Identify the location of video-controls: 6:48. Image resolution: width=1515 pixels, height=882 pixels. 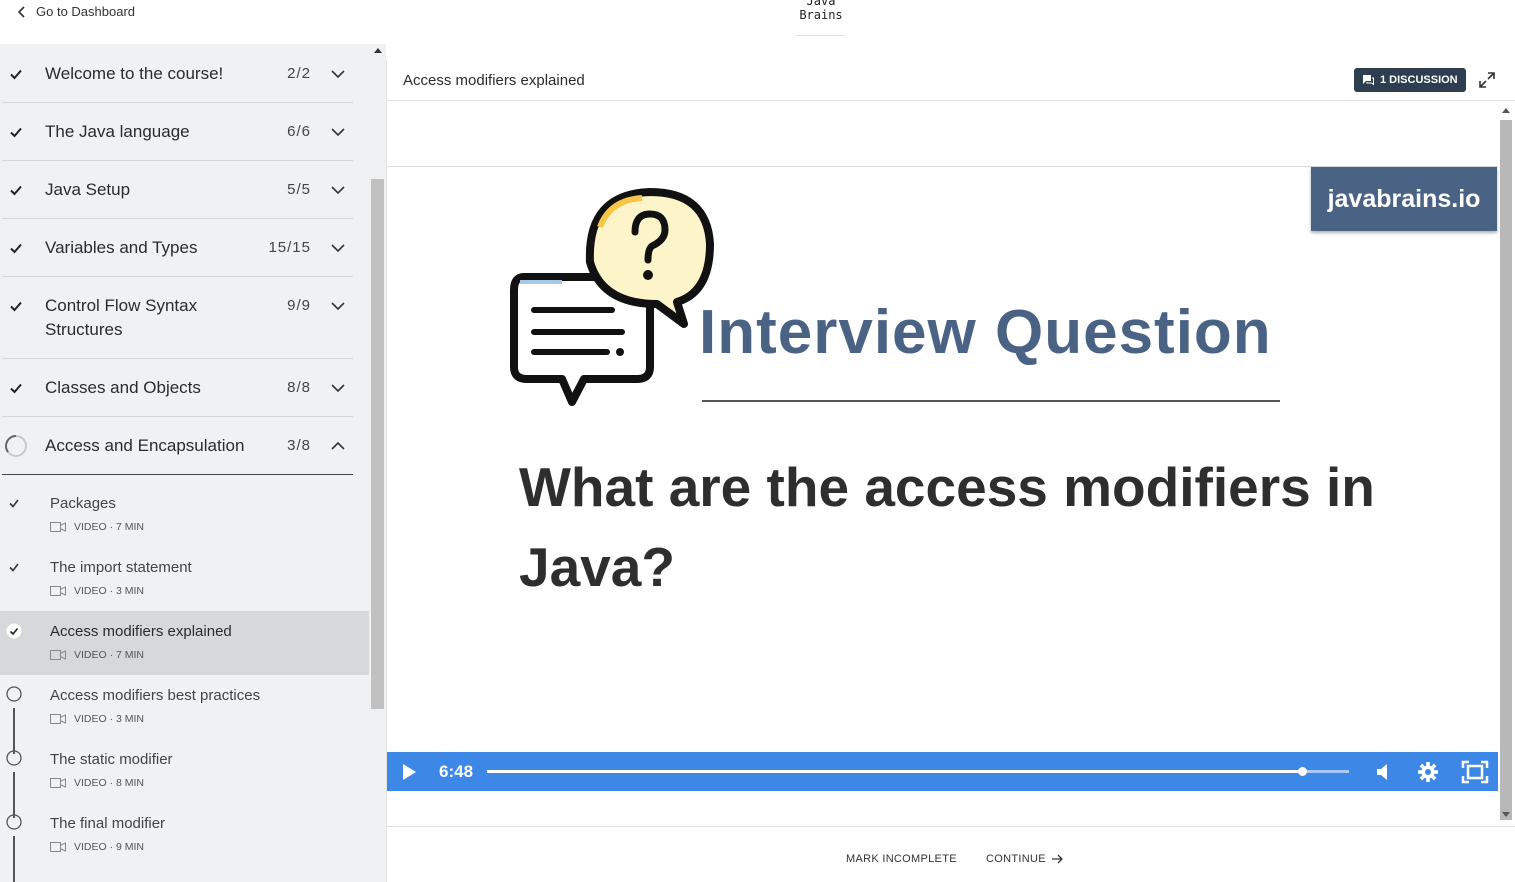
(942, 771).